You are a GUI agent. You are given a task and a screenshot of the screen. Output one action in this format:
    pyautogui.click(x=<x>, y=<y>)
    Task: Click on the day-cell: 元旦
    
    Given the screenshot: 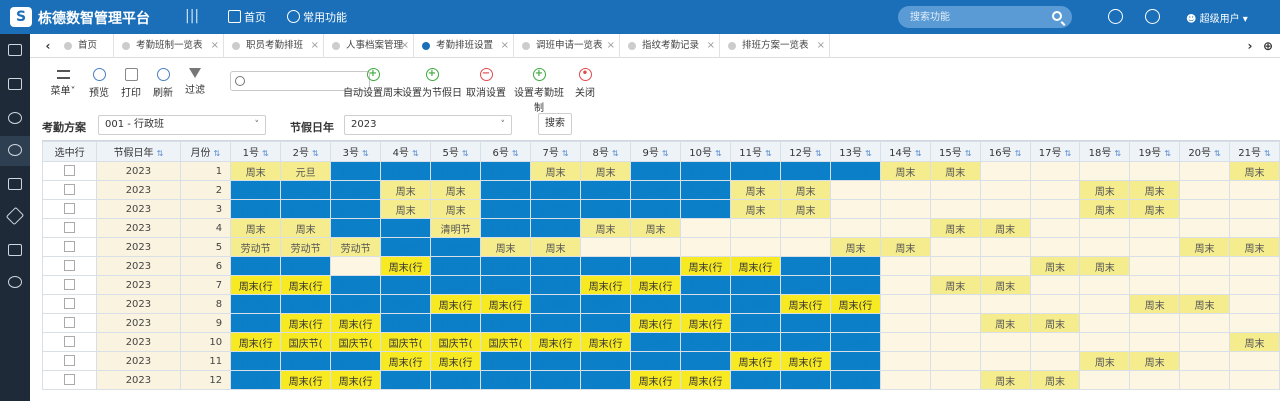 What is the action you would take?
    pyautogui.click(x=306, y=171)
    